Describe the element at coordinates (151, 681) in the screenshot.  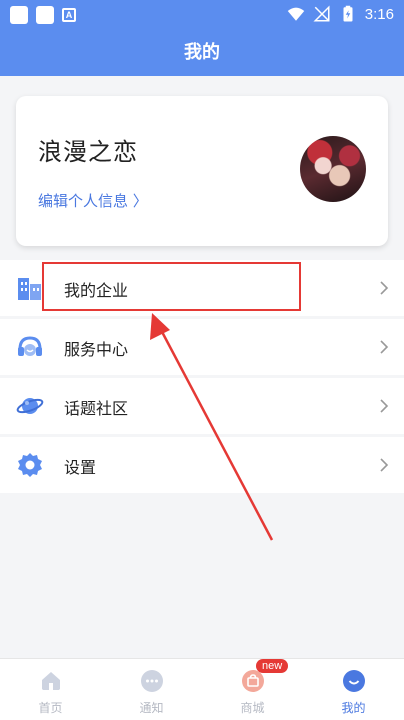
I see `chat-bubble-icon` at that location.